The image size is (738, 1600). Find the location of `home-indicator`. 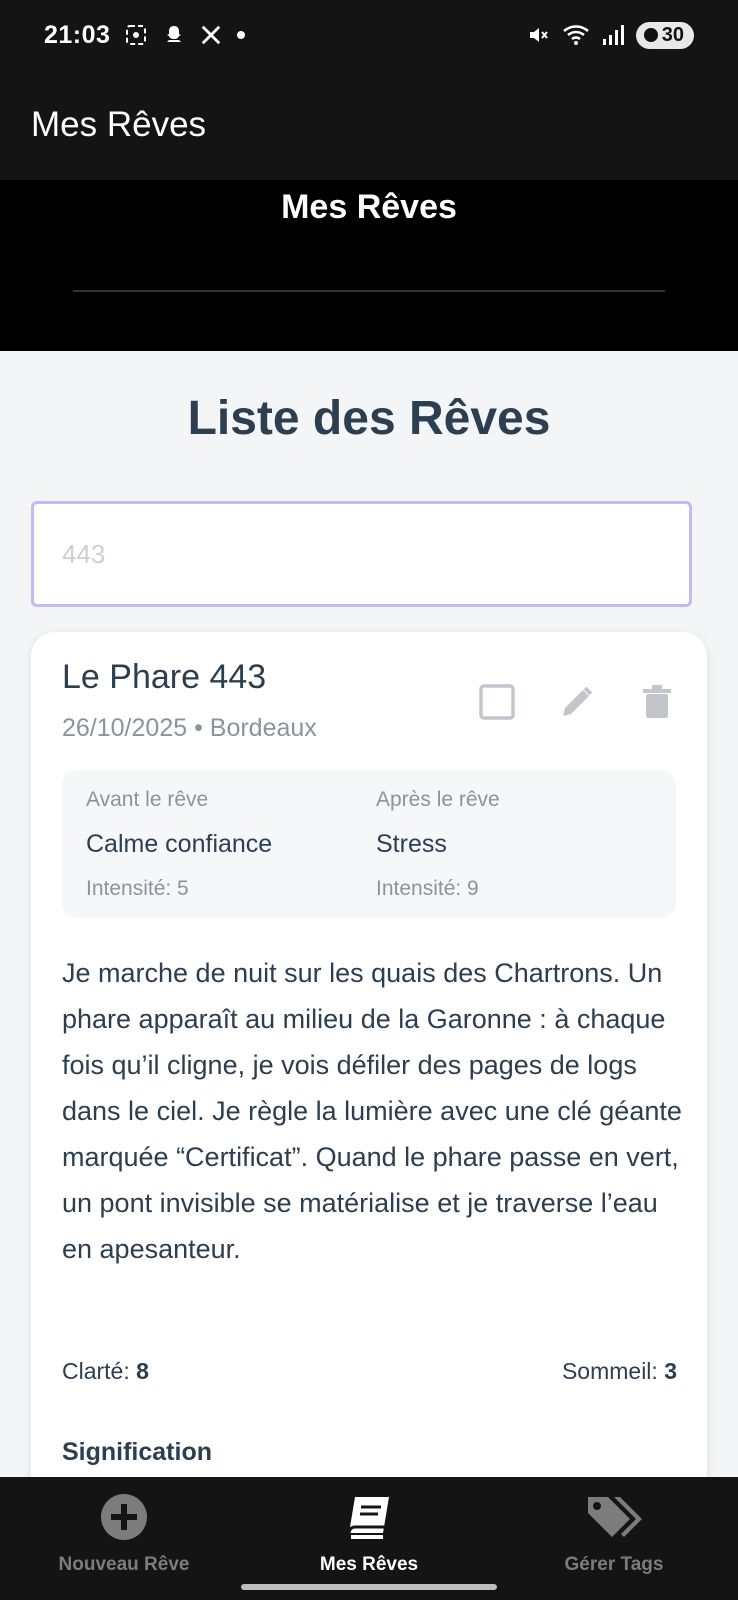

home-indicator is located at coordinates (369, 1587).